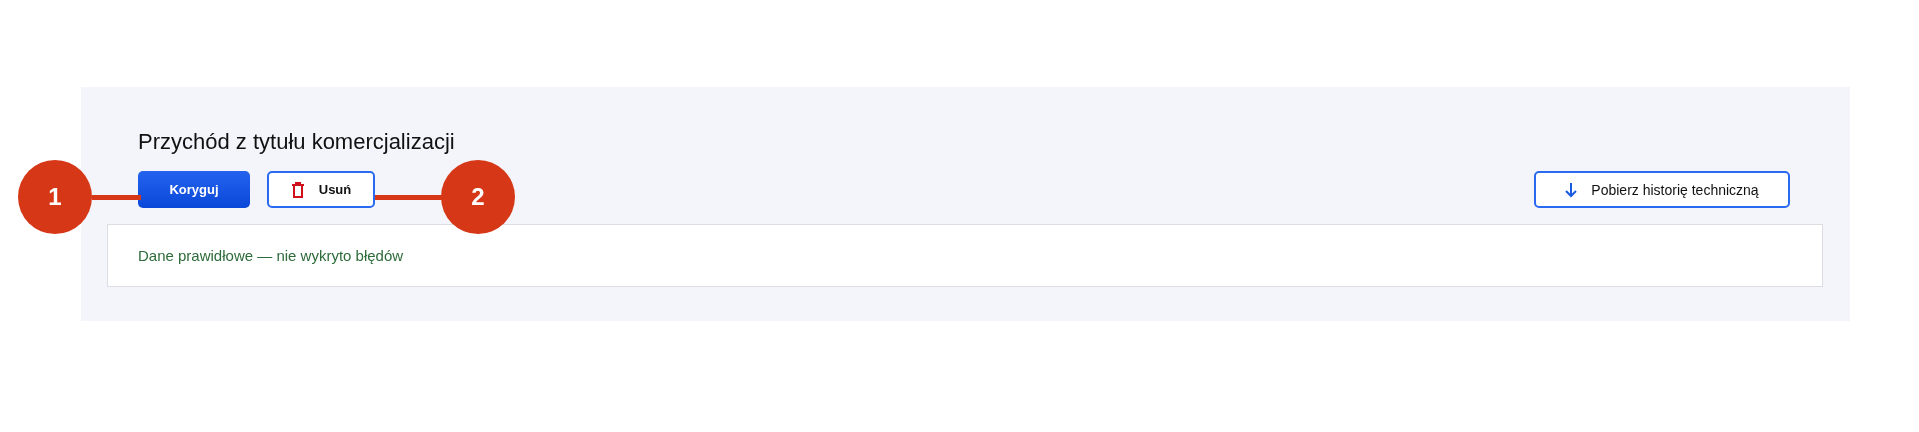 Image resolution: width=1919 pixels, height=432 pixels. Describe the element at coordinates (55, 197) in the screenshot. I see `callout-badge: 1` at that location.